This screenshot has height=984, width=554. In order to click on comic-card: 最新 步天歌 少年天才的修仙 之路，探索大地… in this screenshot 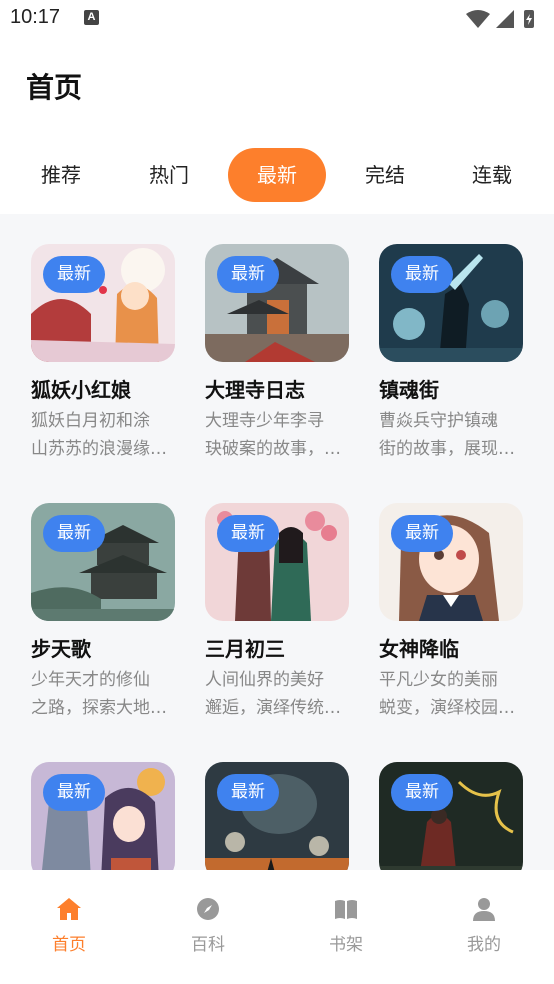, I will do `click(104, 615)`.